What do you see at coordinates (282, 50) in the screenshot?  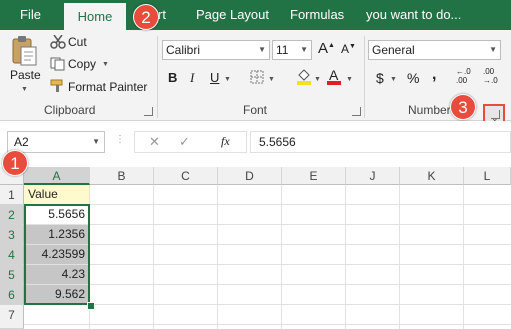 I see `font-size-value: 11` at bounding box center [282, 50].